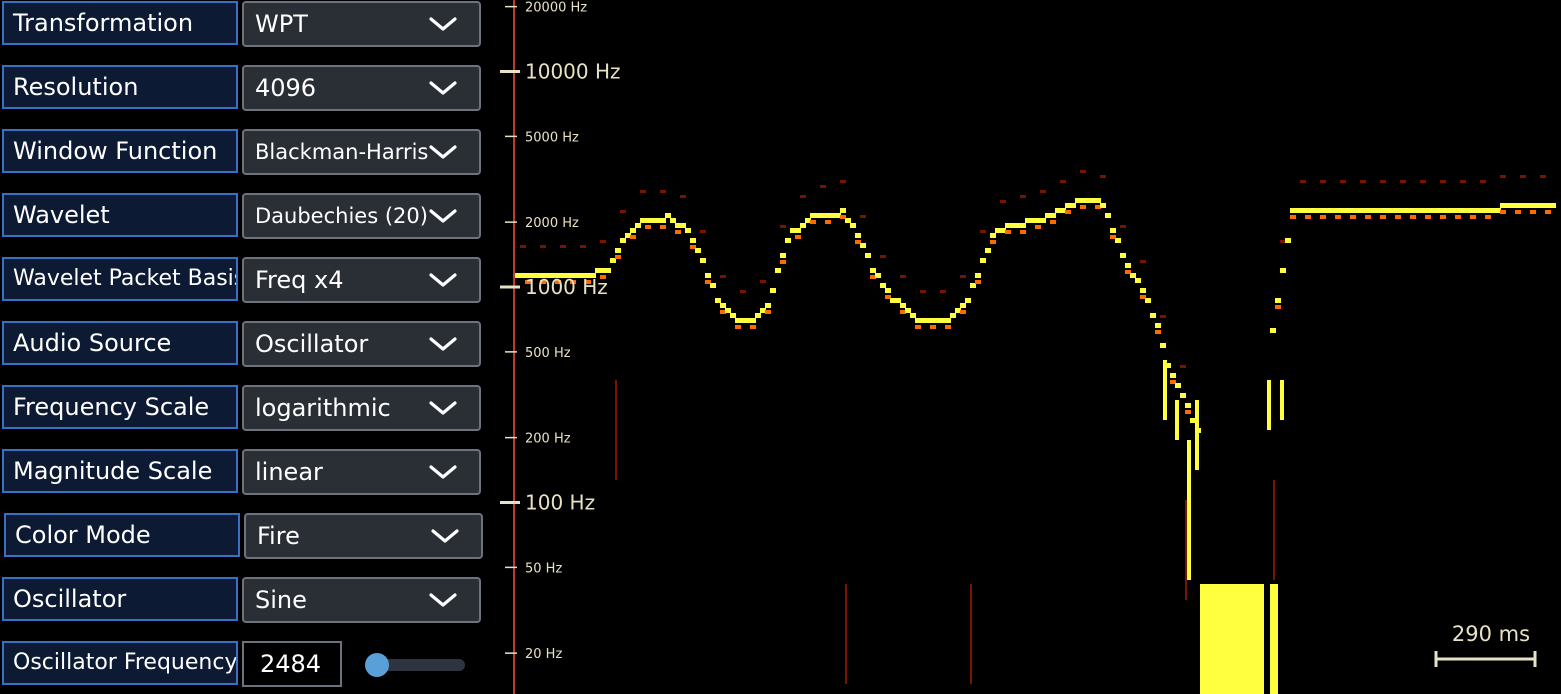 The width and height of the screenshot is (1561, 694). I want to click on oscillator-select: Sine, so click(361, 600).